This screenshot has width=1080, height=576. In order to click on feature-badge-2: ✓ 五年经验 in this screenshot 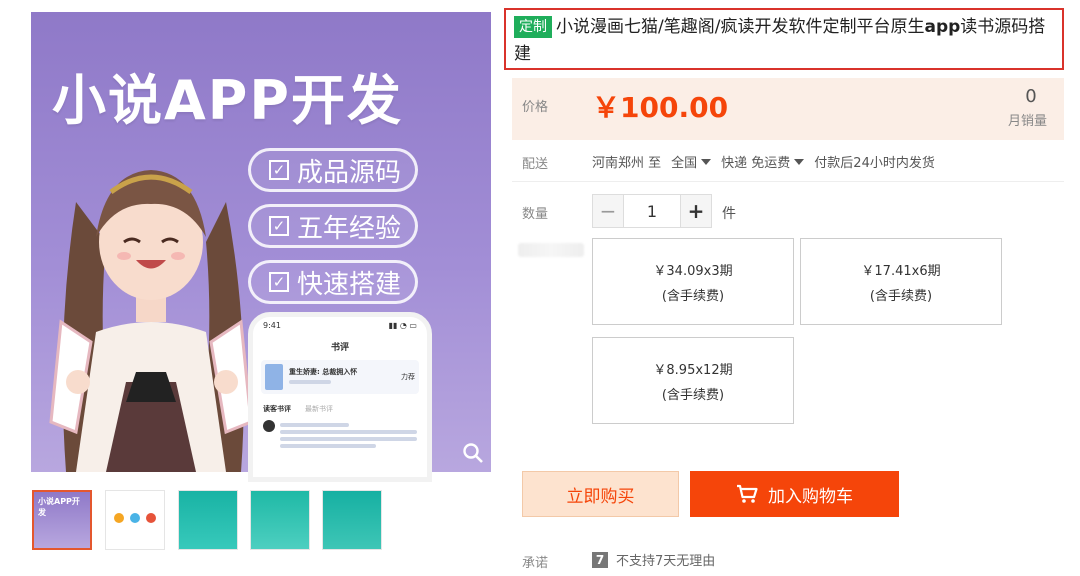, I will do `click(333, 226)`.